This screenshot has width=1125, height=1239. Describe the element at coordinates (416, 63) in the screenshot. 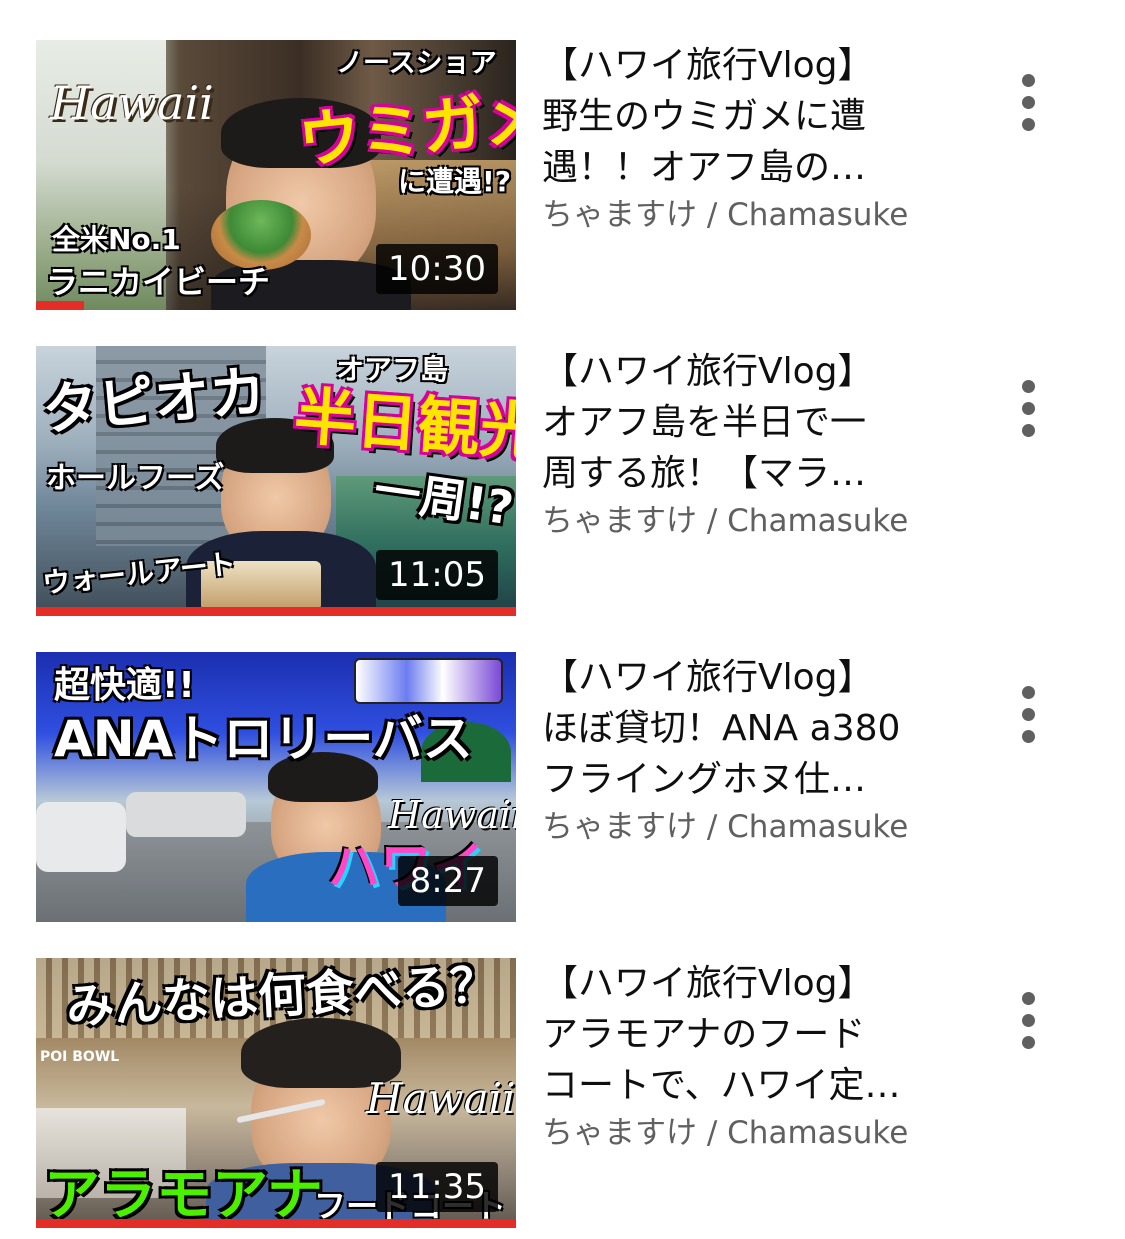

I see `thumbnail-text-north-shore: ノースショア` at that location.